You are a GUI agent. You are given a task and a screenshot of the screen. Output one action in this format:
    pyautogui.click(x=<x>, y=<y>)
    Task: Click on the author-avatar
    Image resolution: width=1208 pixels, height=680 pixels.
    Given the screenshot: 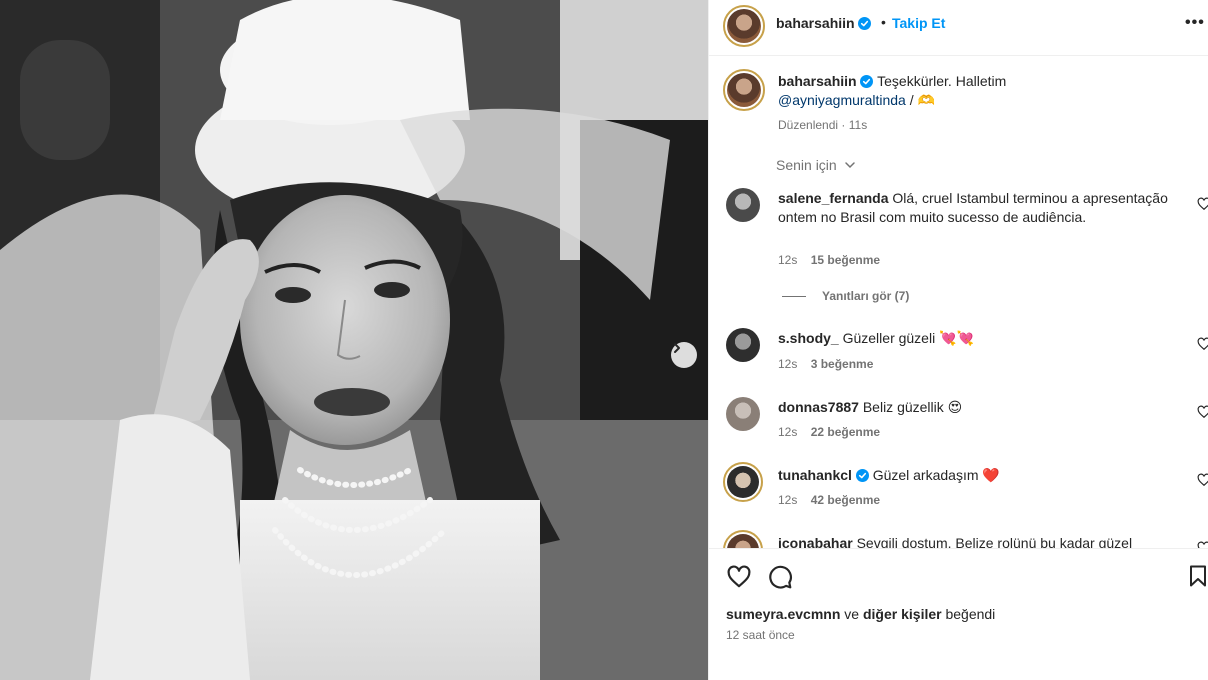 What is the action you would take?
    pyautogui.click(x=744, y=26)
    